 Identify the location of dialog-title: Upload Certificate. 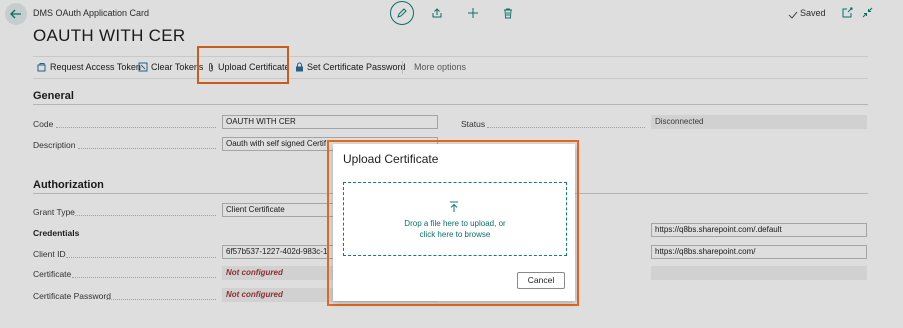
(391, 159).